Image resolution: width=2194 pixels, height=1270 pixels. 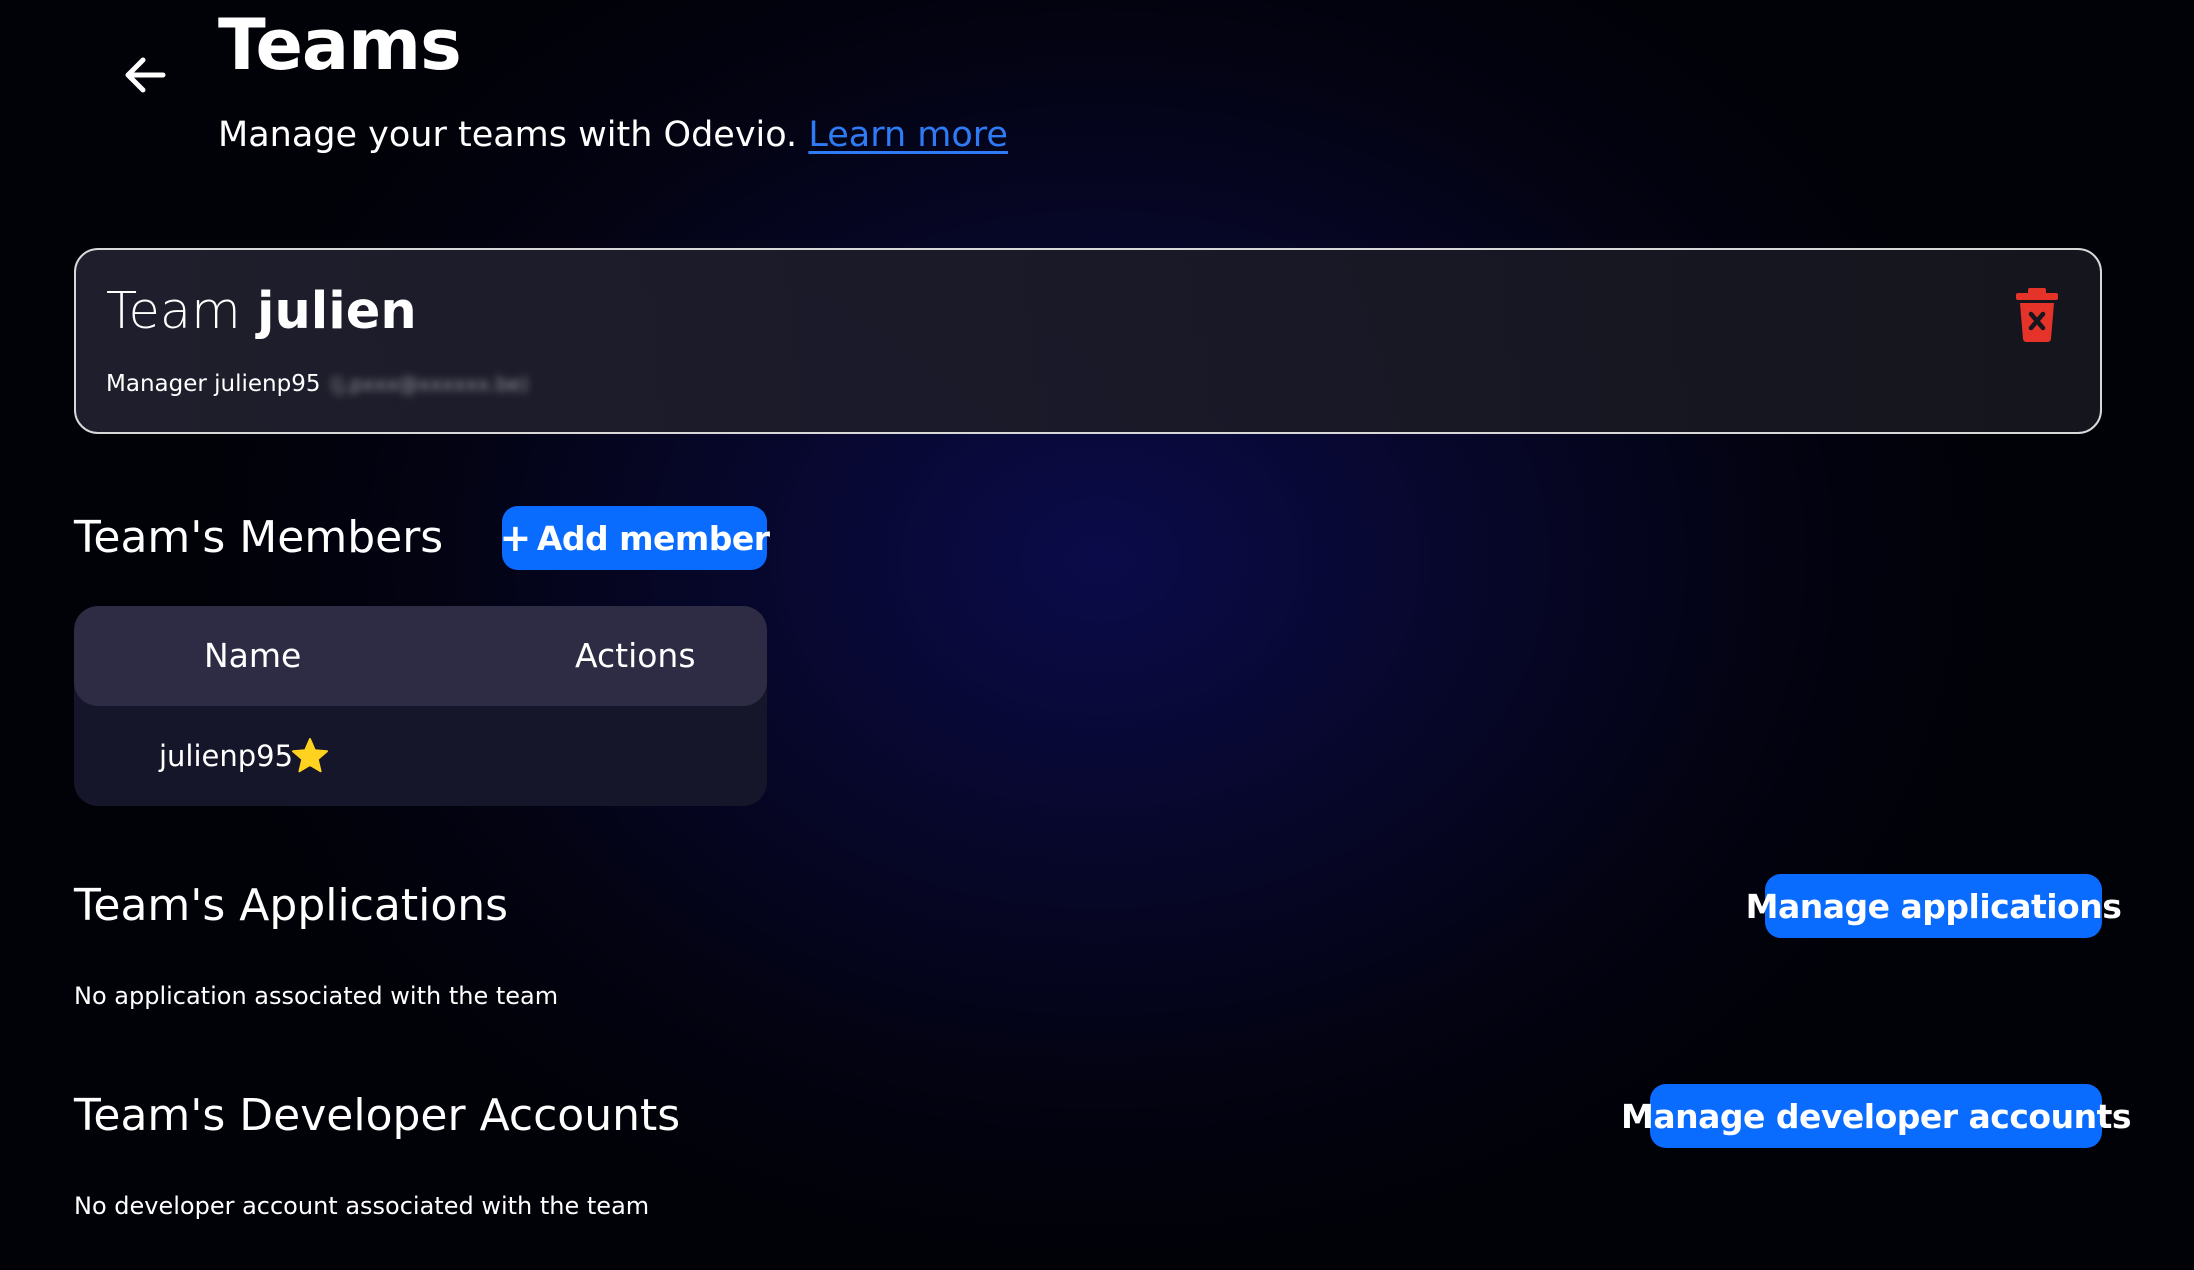 I want to click on manager-label: Manager julienp95, so click(x=213, y=384).